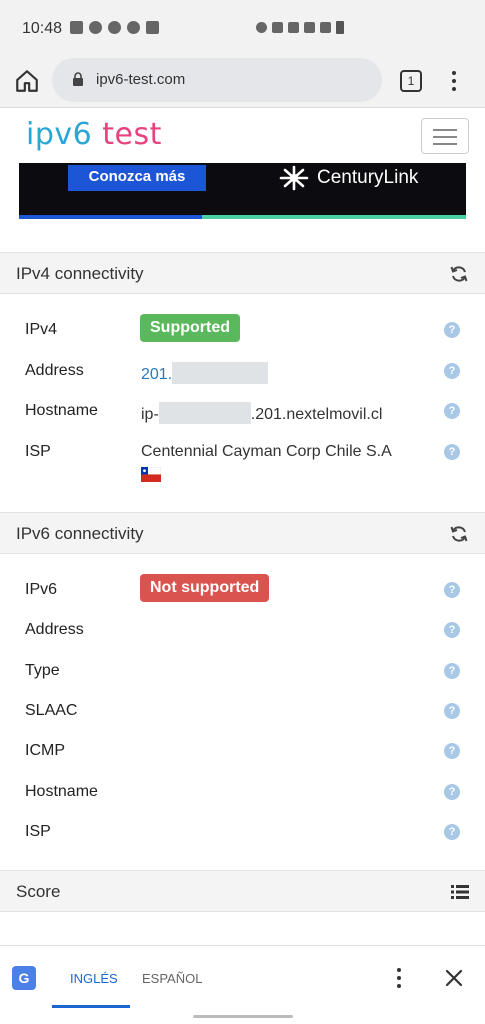 This screenshot has height=1024, width=485. I want to click on logo-part1: ipv6, so click(59, 134).